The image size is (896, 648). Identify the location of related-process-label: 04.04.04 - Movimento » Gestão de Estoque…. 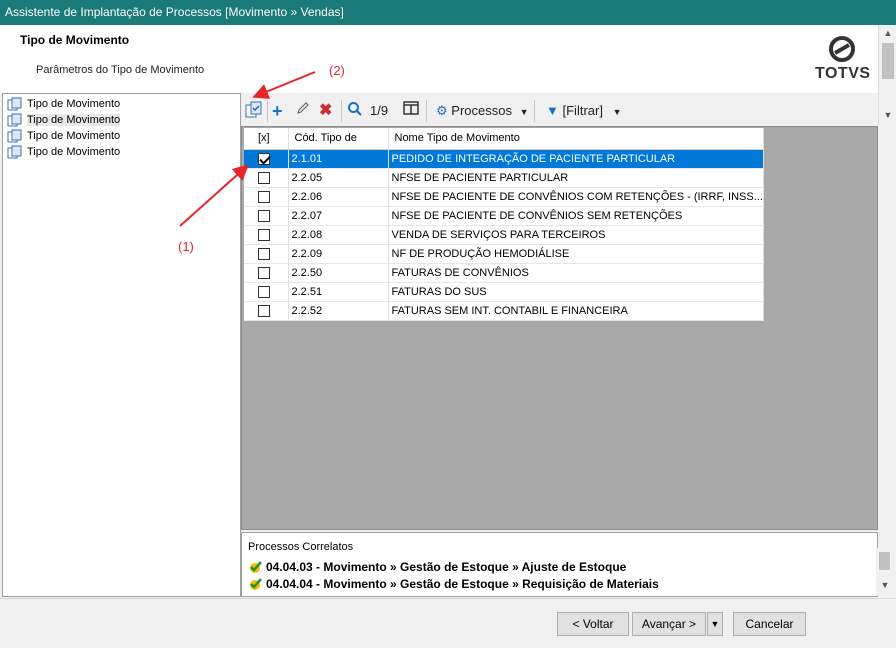
(462, 584).